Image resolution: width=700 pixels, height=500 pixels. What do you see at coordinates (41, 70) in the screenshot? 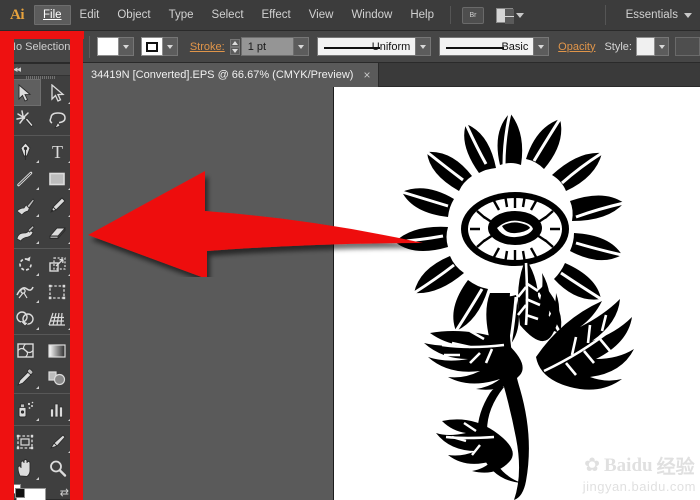
I see `tools-panel-header: ◂◂` at bounding box center [41, 70].